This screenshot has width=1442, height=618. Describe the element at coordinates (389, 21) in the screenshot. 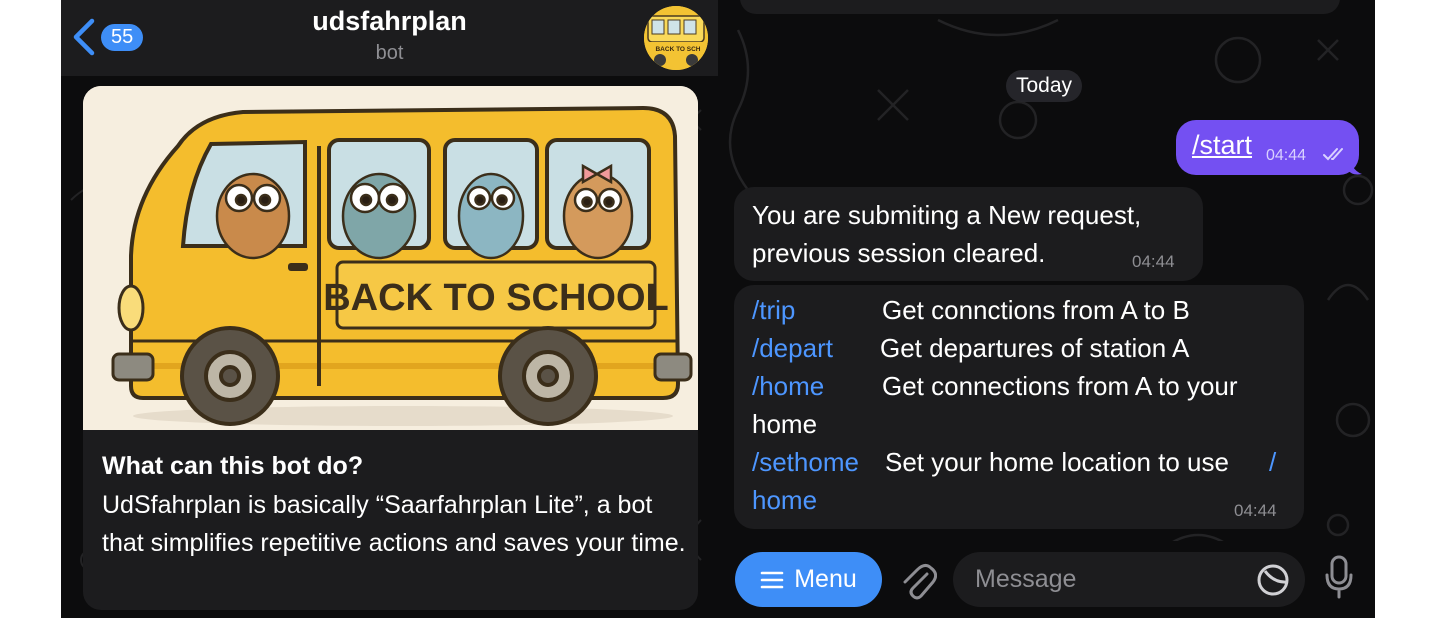

I see `chat-title: udsfahrplan` at that location.